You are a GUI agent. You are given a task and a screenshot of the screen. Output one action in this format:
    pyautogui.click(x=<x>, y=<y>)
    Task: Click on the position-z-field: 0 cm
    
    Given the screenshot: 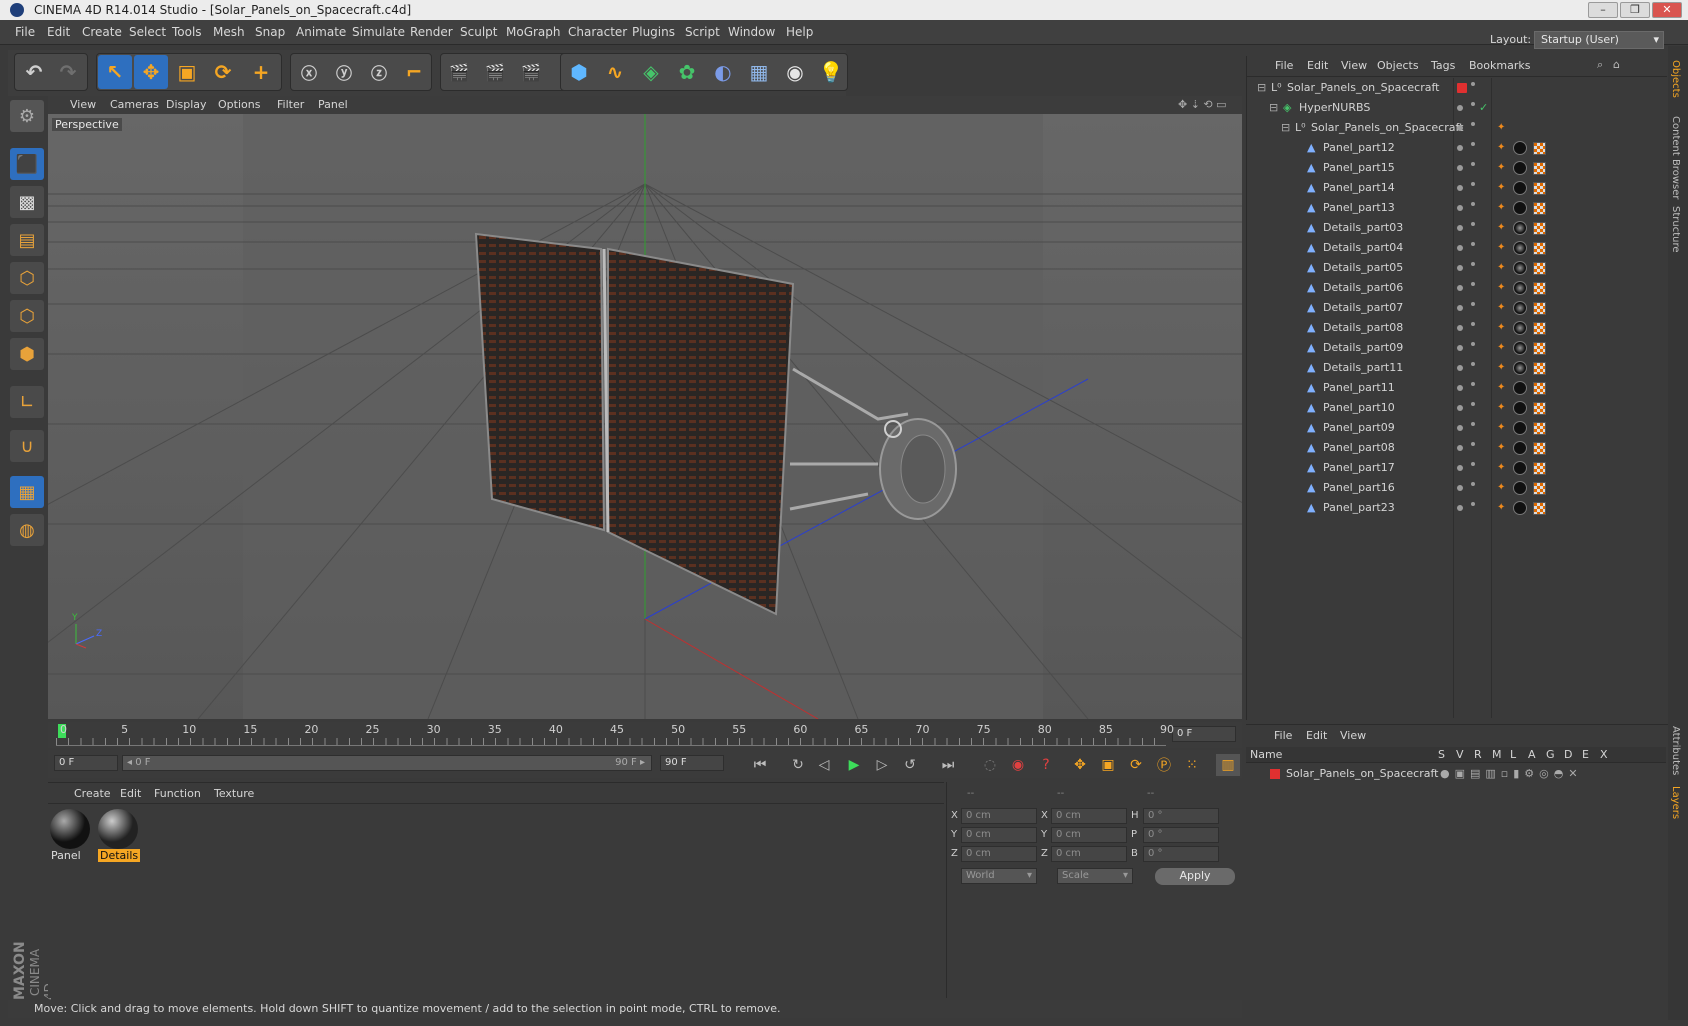 What is the action you would take?
    pyautogui.click(x=999, y=854)
    